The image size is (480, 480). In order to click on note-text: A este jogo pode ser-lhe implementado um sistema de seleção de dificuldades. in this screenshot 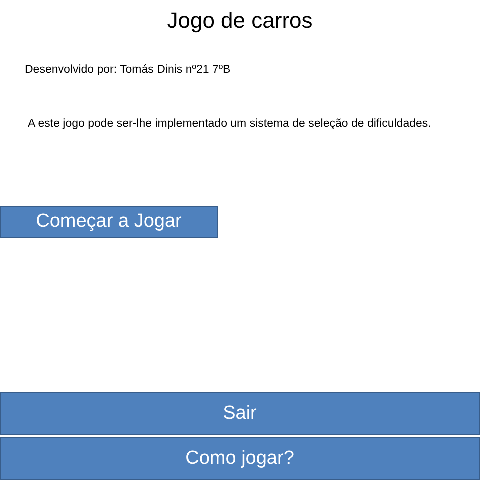, I will do `click(230, 124)`.